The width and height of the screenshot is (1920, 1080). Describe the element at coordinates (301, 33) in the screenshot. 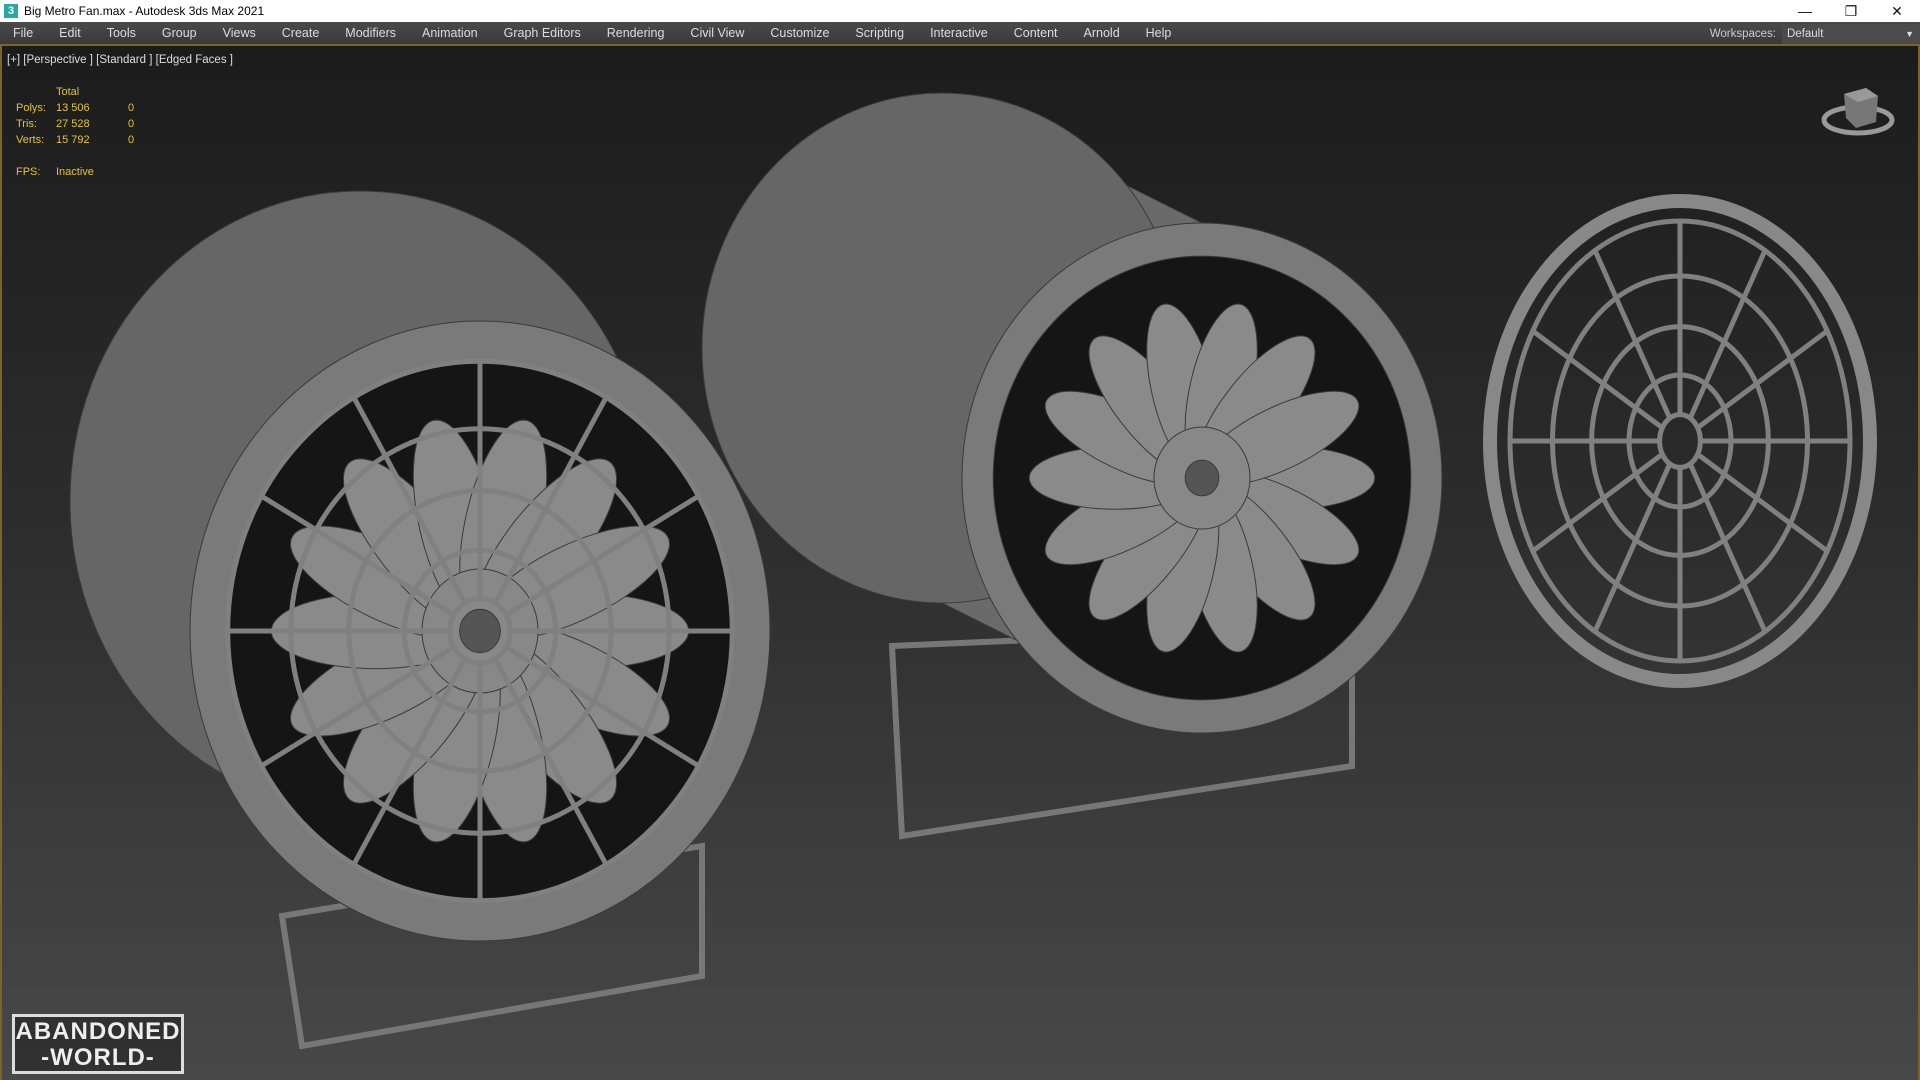

I see `menu-create: Create` at that location.